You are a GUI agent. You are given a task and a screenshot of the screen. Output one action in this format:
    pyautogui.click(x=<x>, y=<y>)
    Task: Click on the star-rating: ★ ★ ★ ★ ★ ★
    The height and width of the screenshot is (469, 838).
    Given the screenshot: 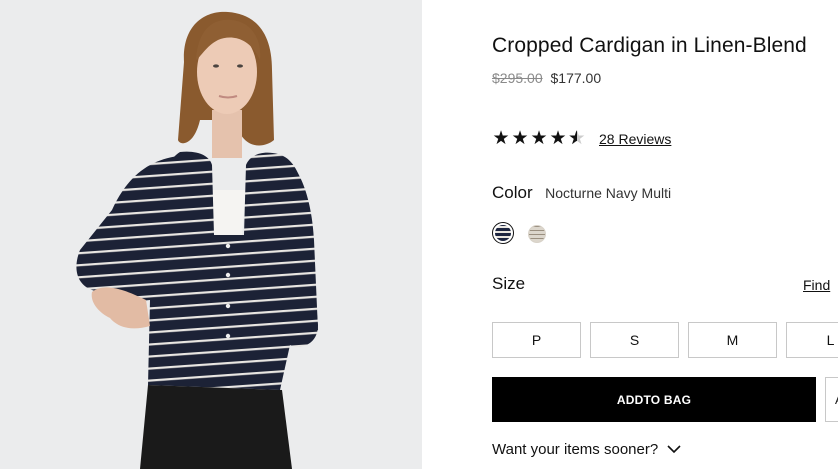 What is the action you would take?
    pyautogui.click(x=539, y=139)
    